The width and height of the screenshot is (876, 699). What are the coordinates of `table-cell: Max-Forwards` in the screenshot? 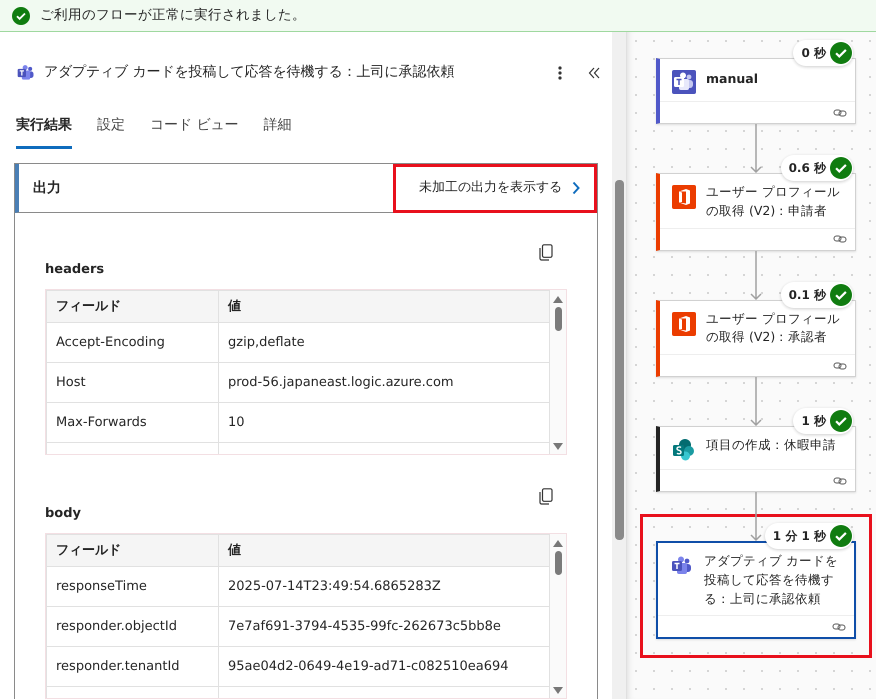 It's located at (132, 422).